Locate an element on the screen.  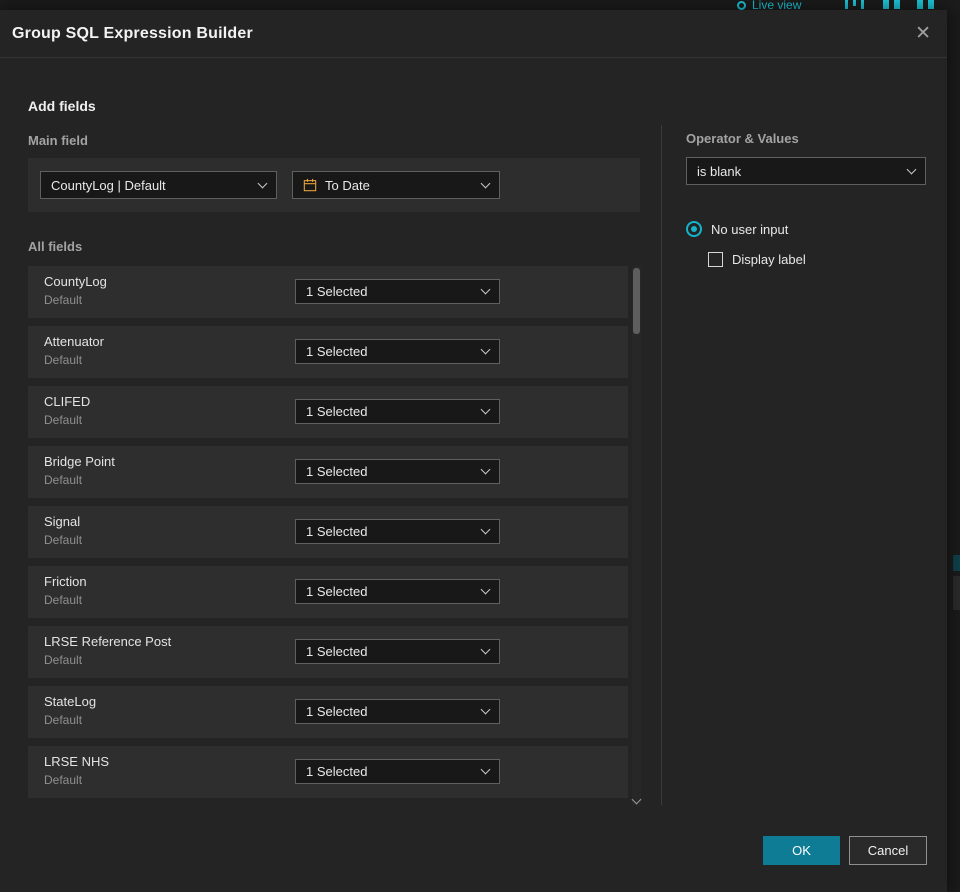
field-name: LRSE Reference Post is located at coordinates (108, 641).